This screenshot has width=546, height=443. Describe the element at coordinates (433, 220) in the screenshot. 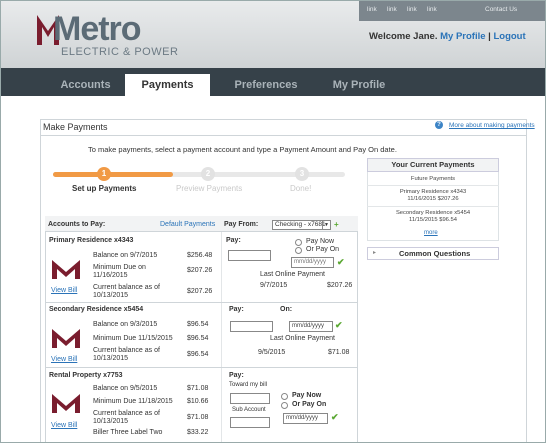

I see `future-payment-2-detail: 11/15/2015 $96.54` at that location.